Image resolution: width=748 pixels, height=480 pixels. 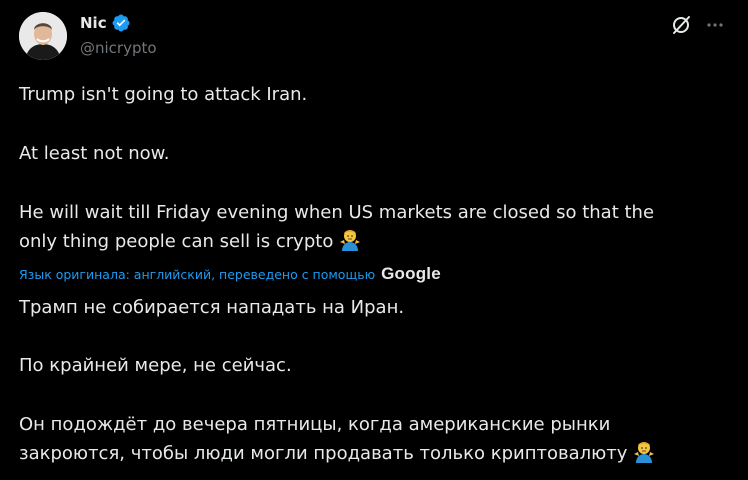 What do you see at coordinates (121, 23) in the screenshot?
I see `verified-badge-icon` at bounding box center [121, 23].